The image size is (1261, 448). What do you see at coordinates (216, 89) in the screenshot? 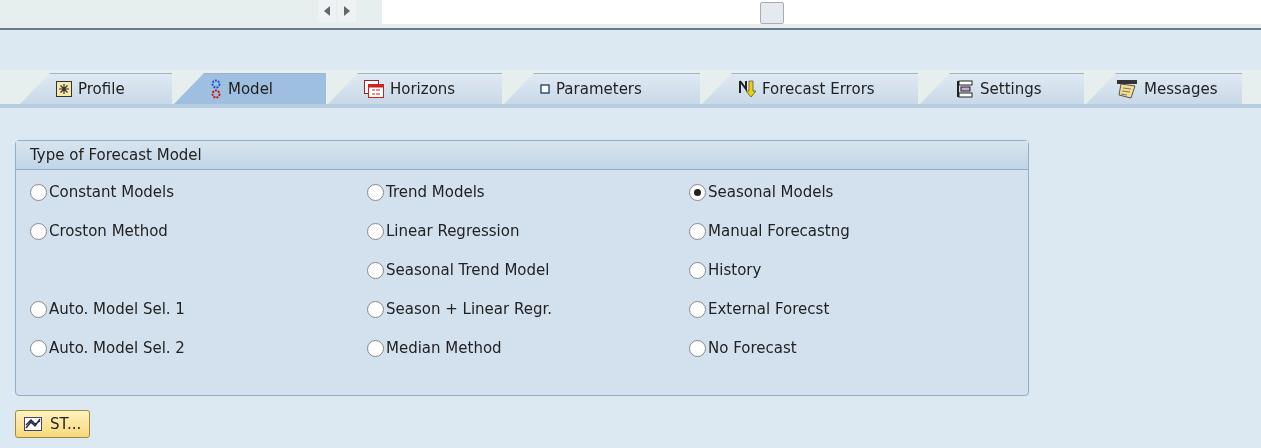
I see `gear-icon` at bounding box center [216, 89].